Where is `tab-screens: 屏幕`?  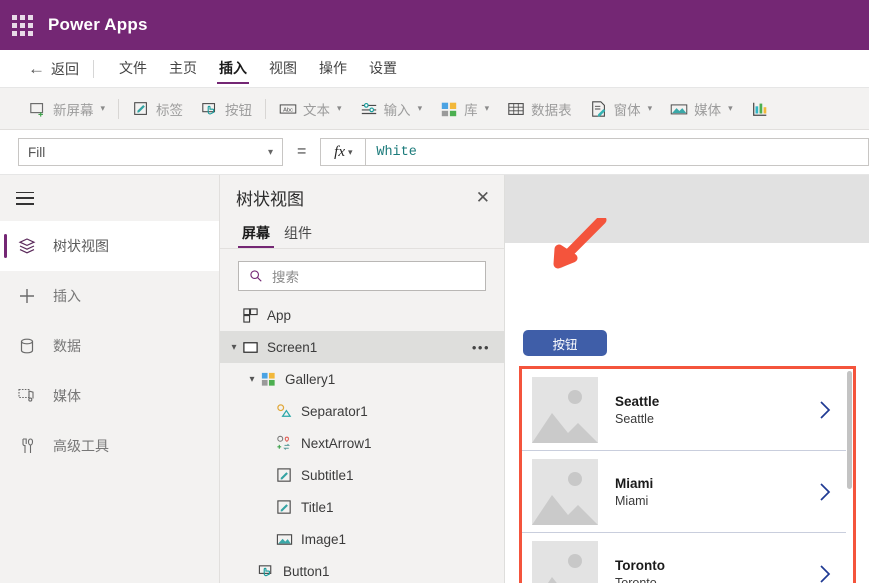
tab-screens: 屏幕 is located at coordinates (256, 233).